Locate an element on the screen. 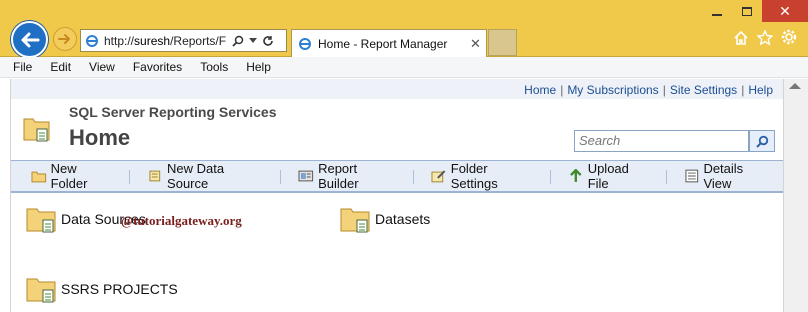 This screenshot has height=312, width=808. new-folder-icon is located at coordinates (39, 177).